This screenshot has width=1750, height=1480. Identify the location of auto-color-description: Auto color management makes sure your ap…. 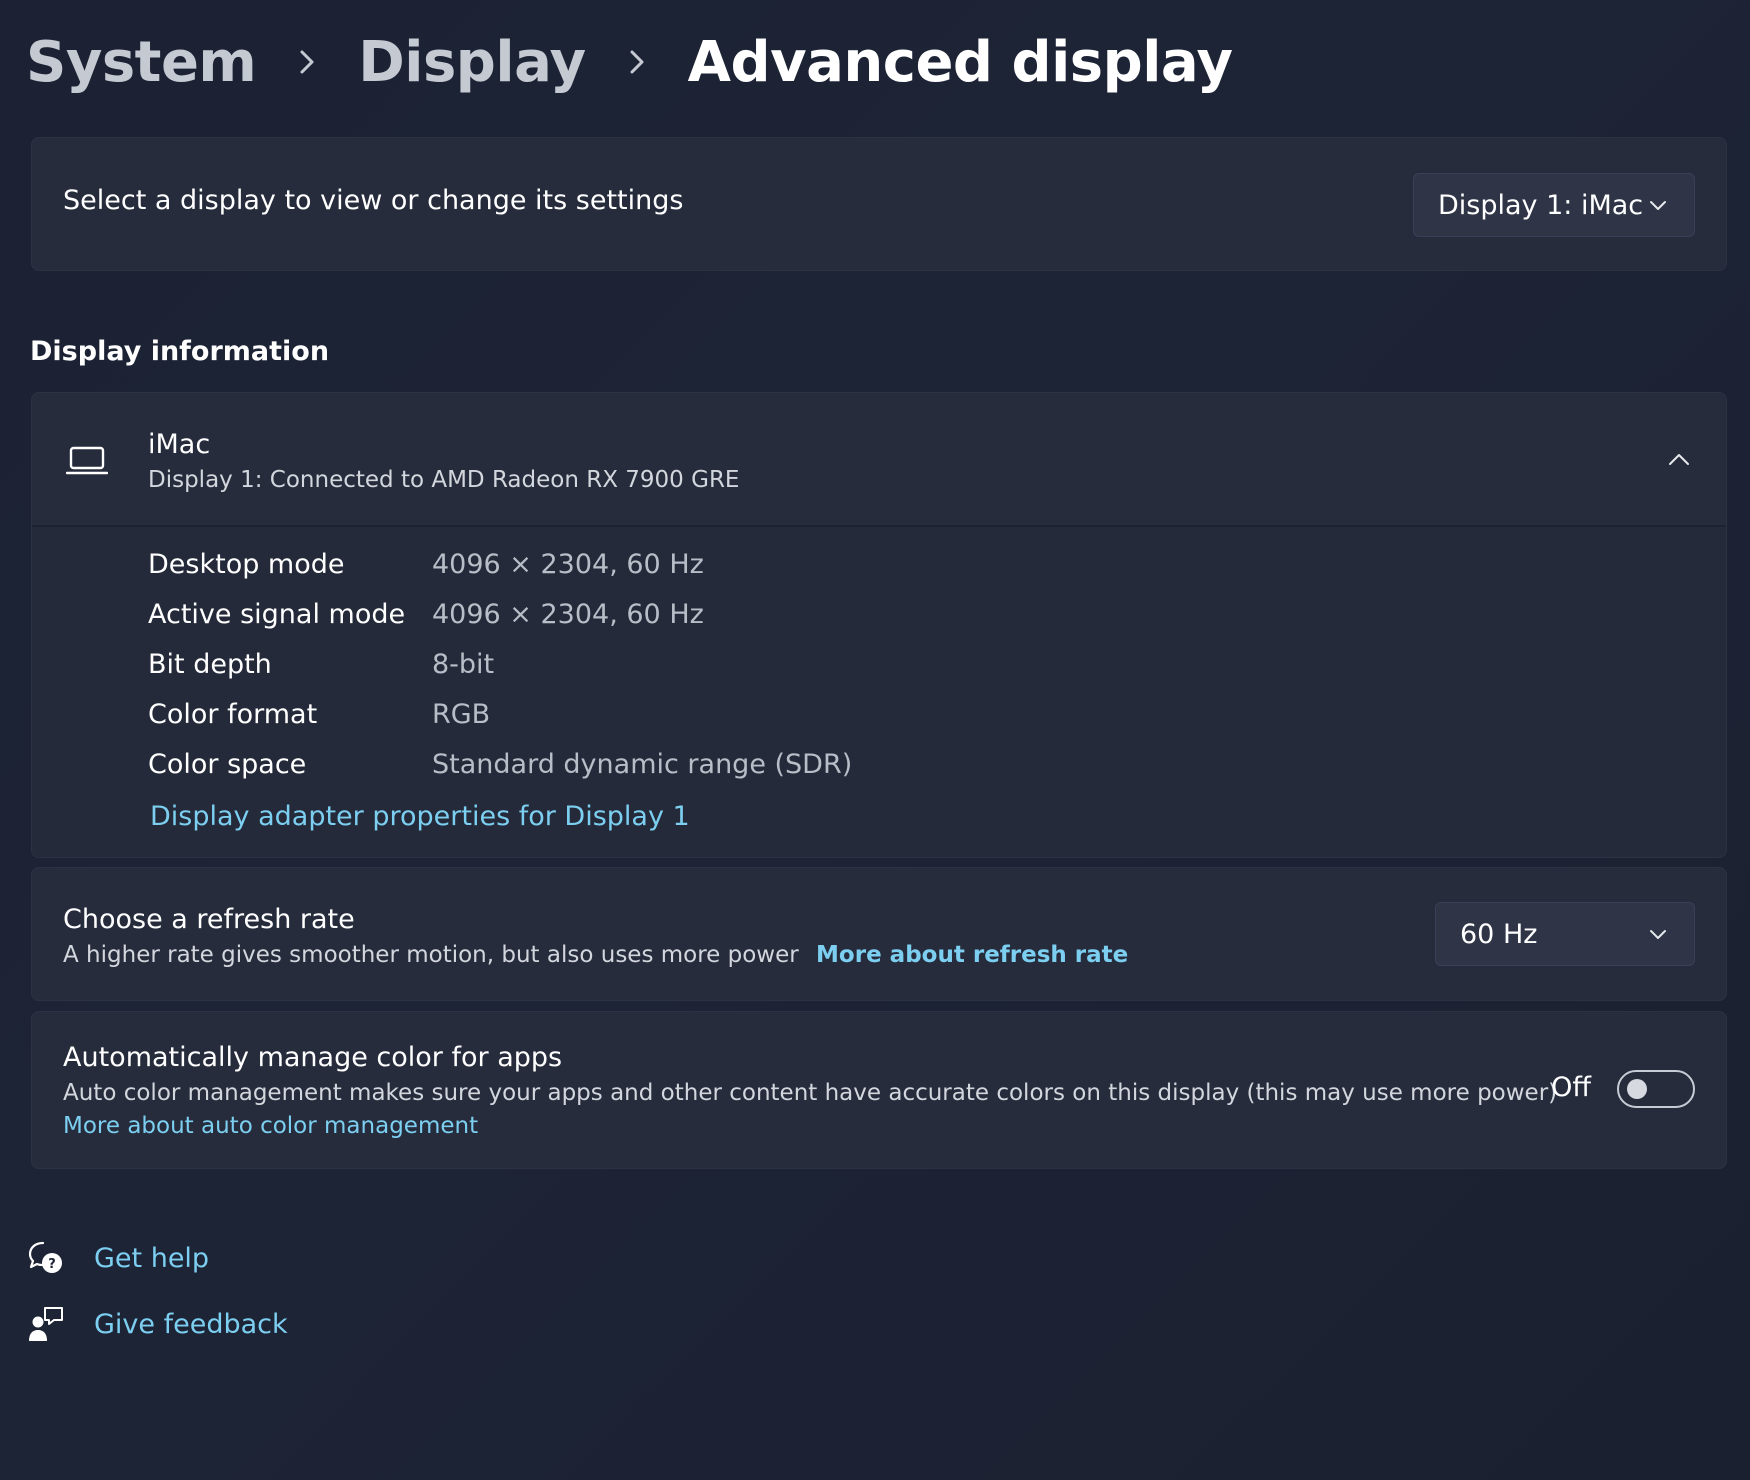
(810, 1093).